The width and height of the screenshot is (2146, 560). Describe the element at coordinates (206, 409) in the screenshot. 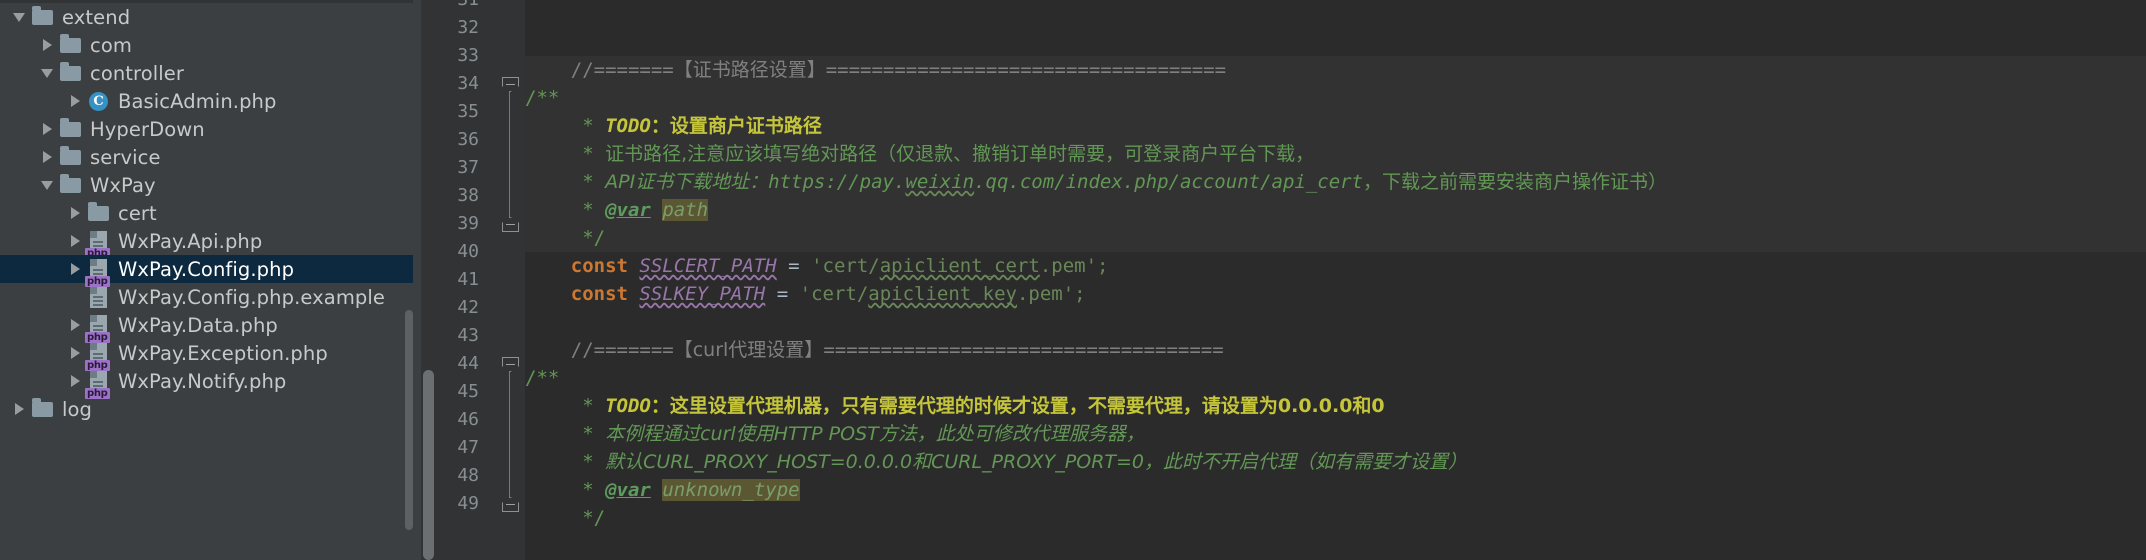

I see `tree-item-log: log` at that location.